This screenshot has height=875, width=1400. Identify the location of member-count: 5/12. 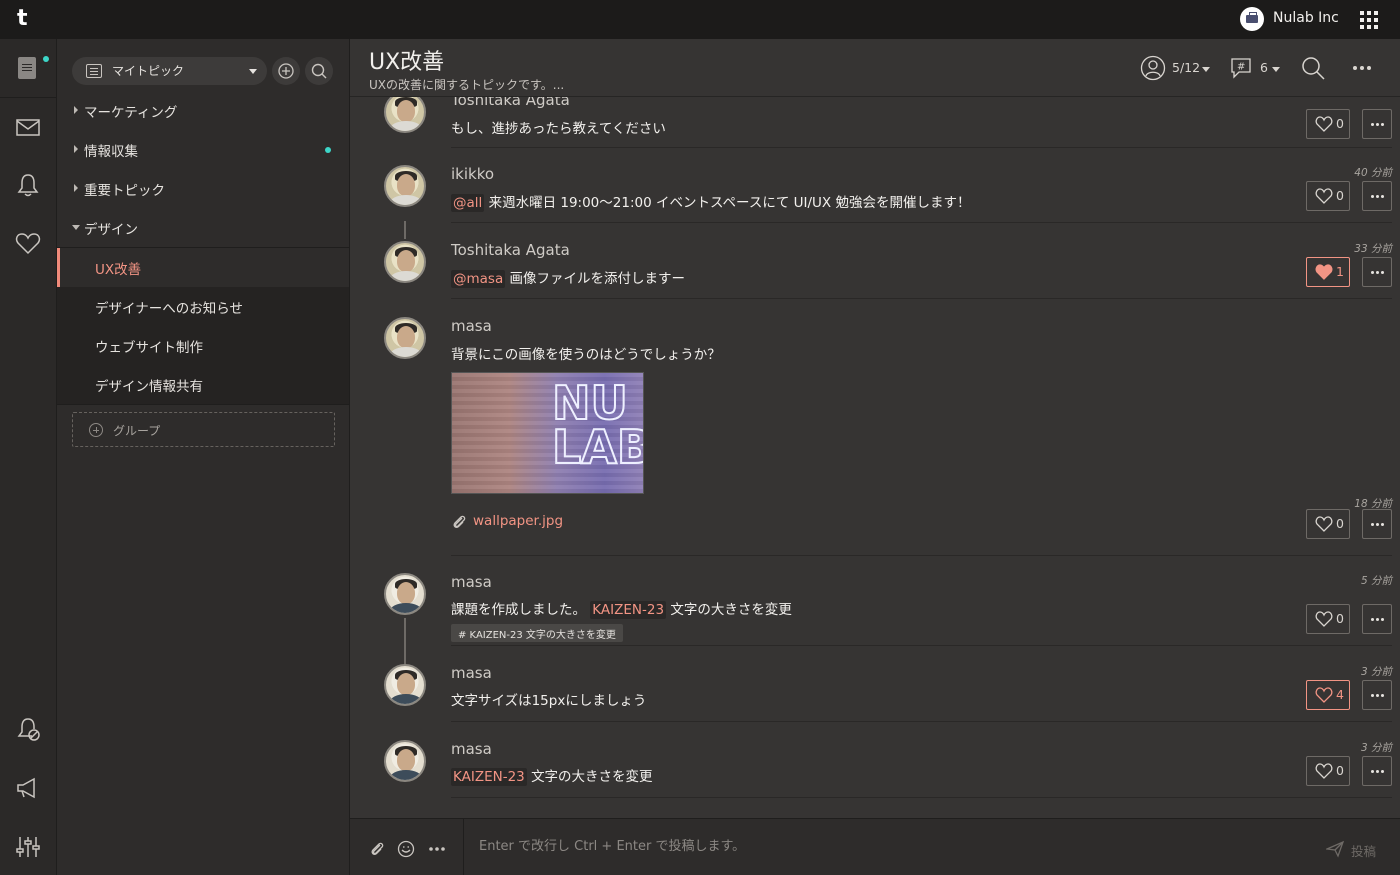
(1186, 67).